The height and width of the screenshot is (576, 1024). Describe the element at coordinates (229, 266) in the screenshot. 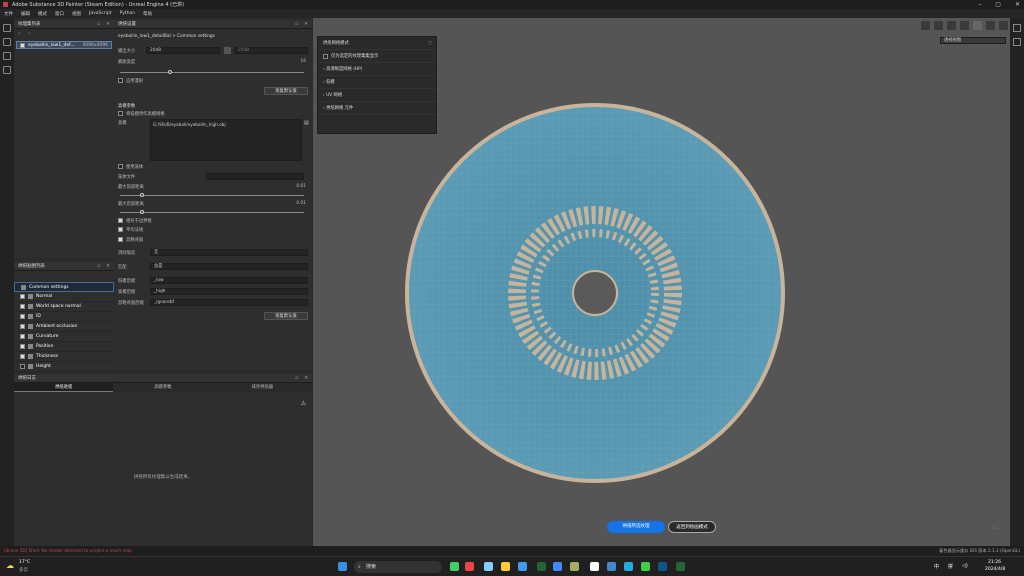

I see `match-select: 总是` at that location.